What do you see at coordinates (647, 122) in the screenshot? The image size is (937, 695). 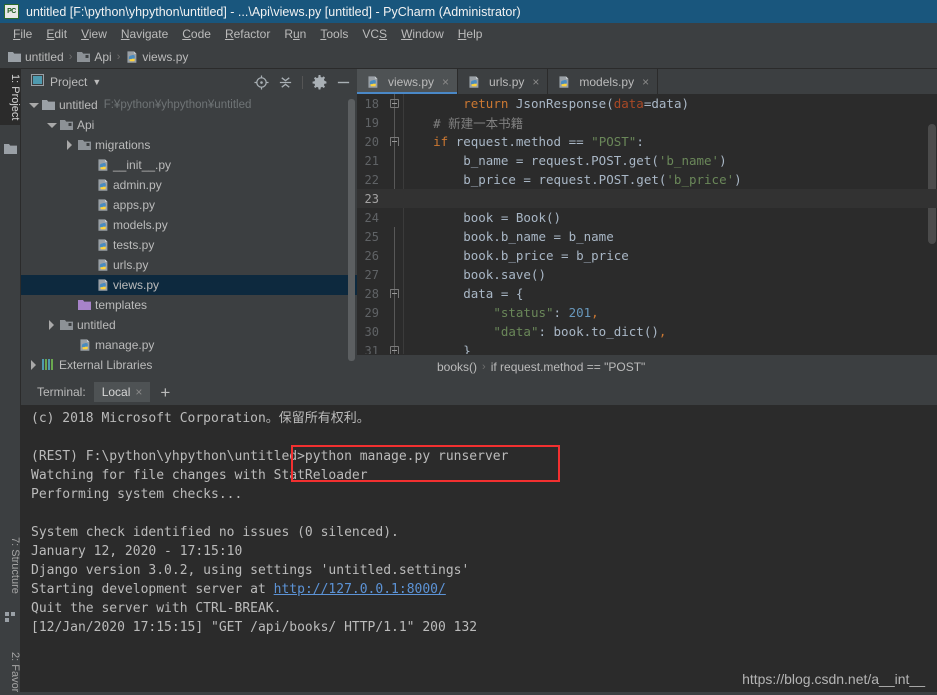 I see `code-line: 19 # 新建一本书籍` at bounding box center [647, 122].